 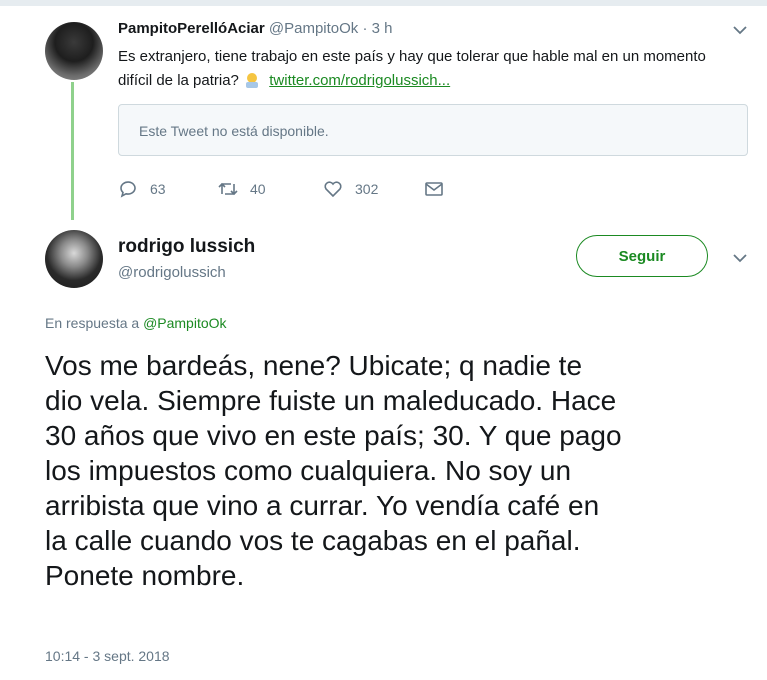 I want to click on reply-button: 63, so click(x=142, y=189).